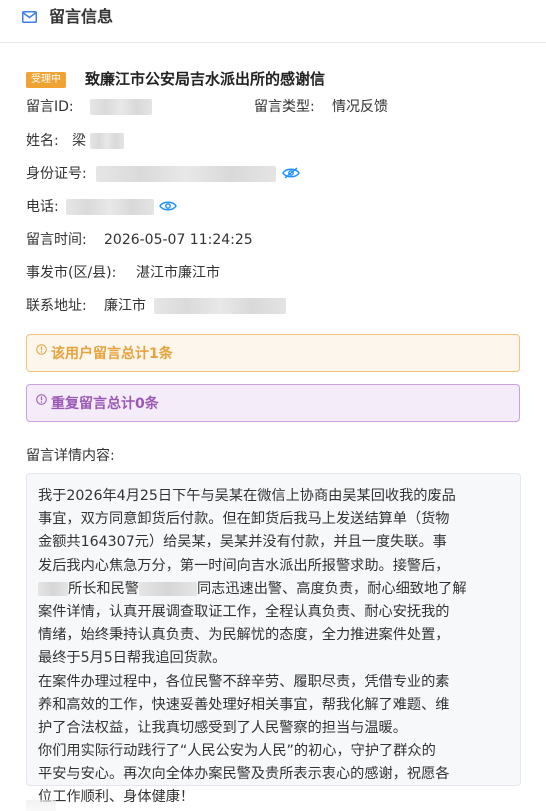 Image resolution: width=546 pixels, height=811 pixels. What do you see at coordinates (244, 704) in the screenshot?
I see `detail-line: 养和高效的工作，快速妥善处理好相关事宜，帮我化解了难题、维` at bounding box center [244, 704].